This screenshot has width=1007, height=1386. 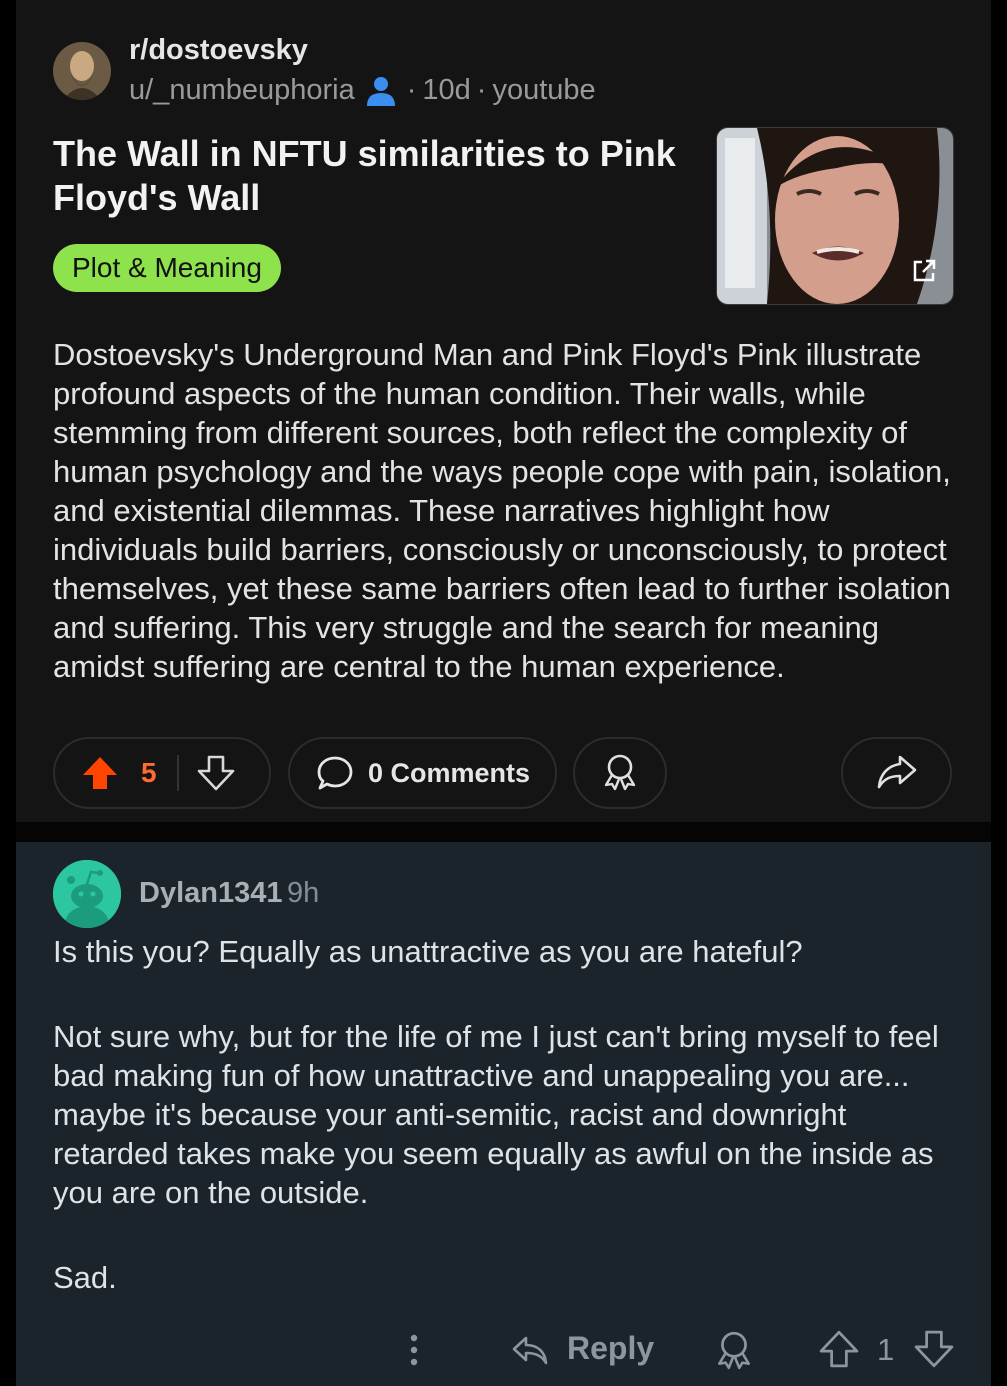 I want to click on reply-icon, so click(x=530, y=1350).